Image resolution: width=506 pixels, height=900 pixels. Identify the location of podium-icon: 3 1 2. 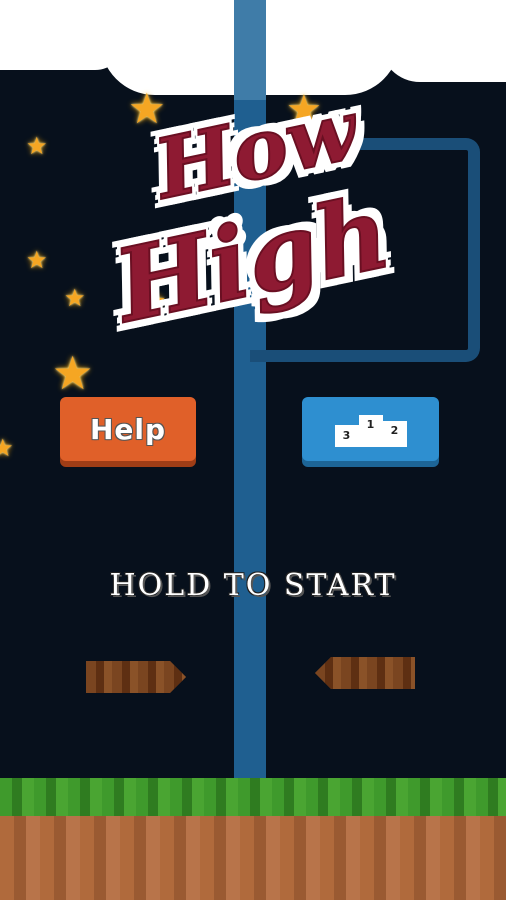
(370, 429).